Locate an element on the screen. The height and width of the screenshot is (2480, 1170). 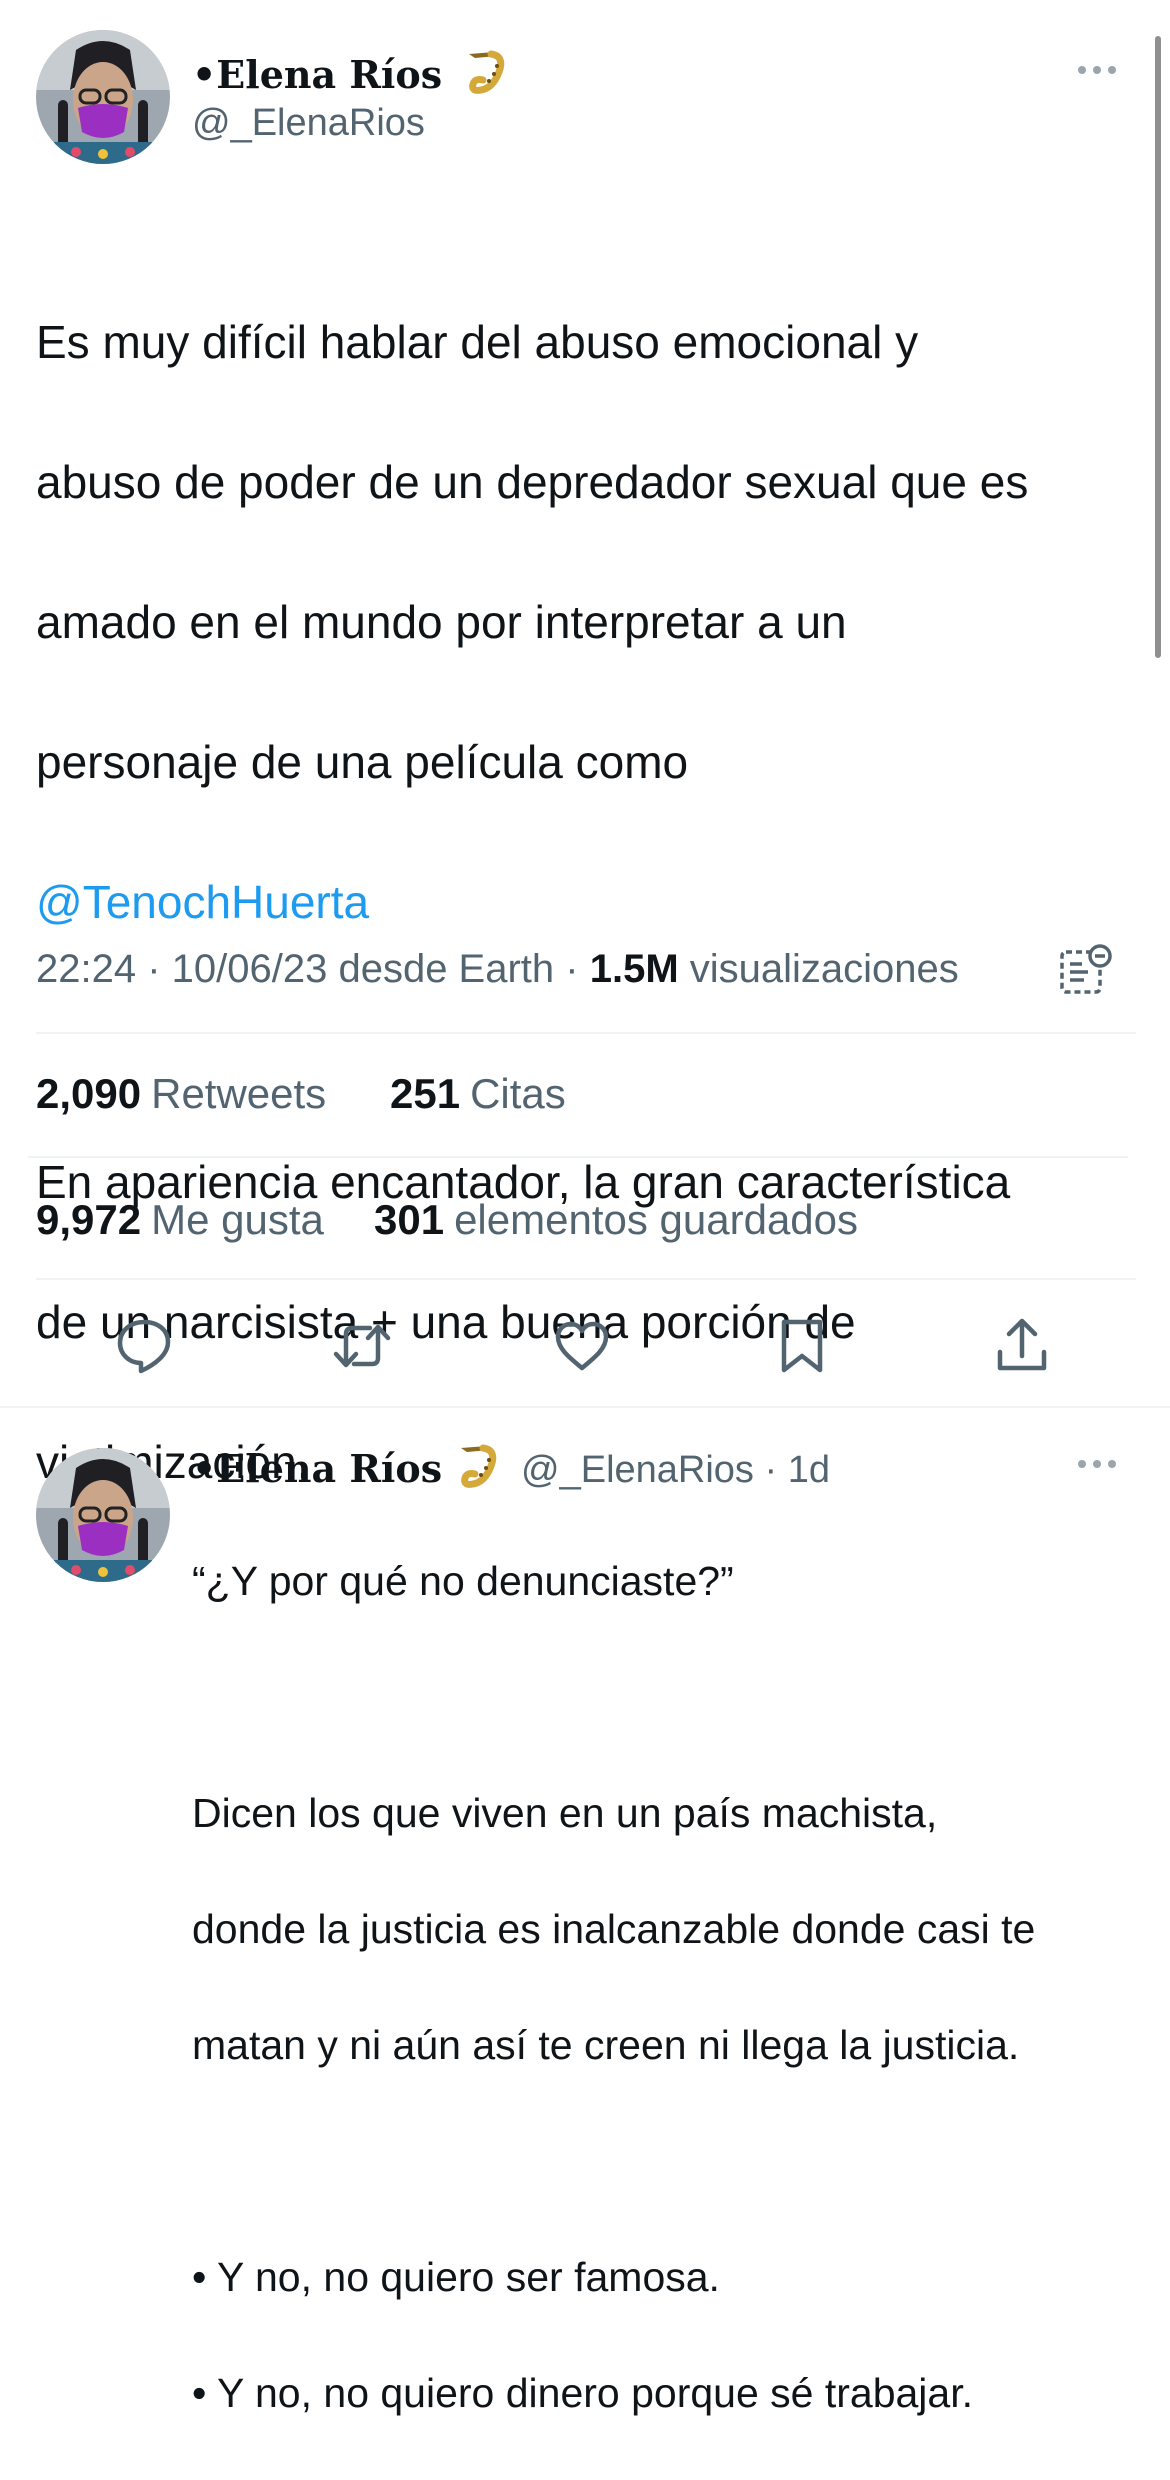
reply-header: •Elena Ríos @_ElenaRios · 1d is located at coordinates (511, 1467).